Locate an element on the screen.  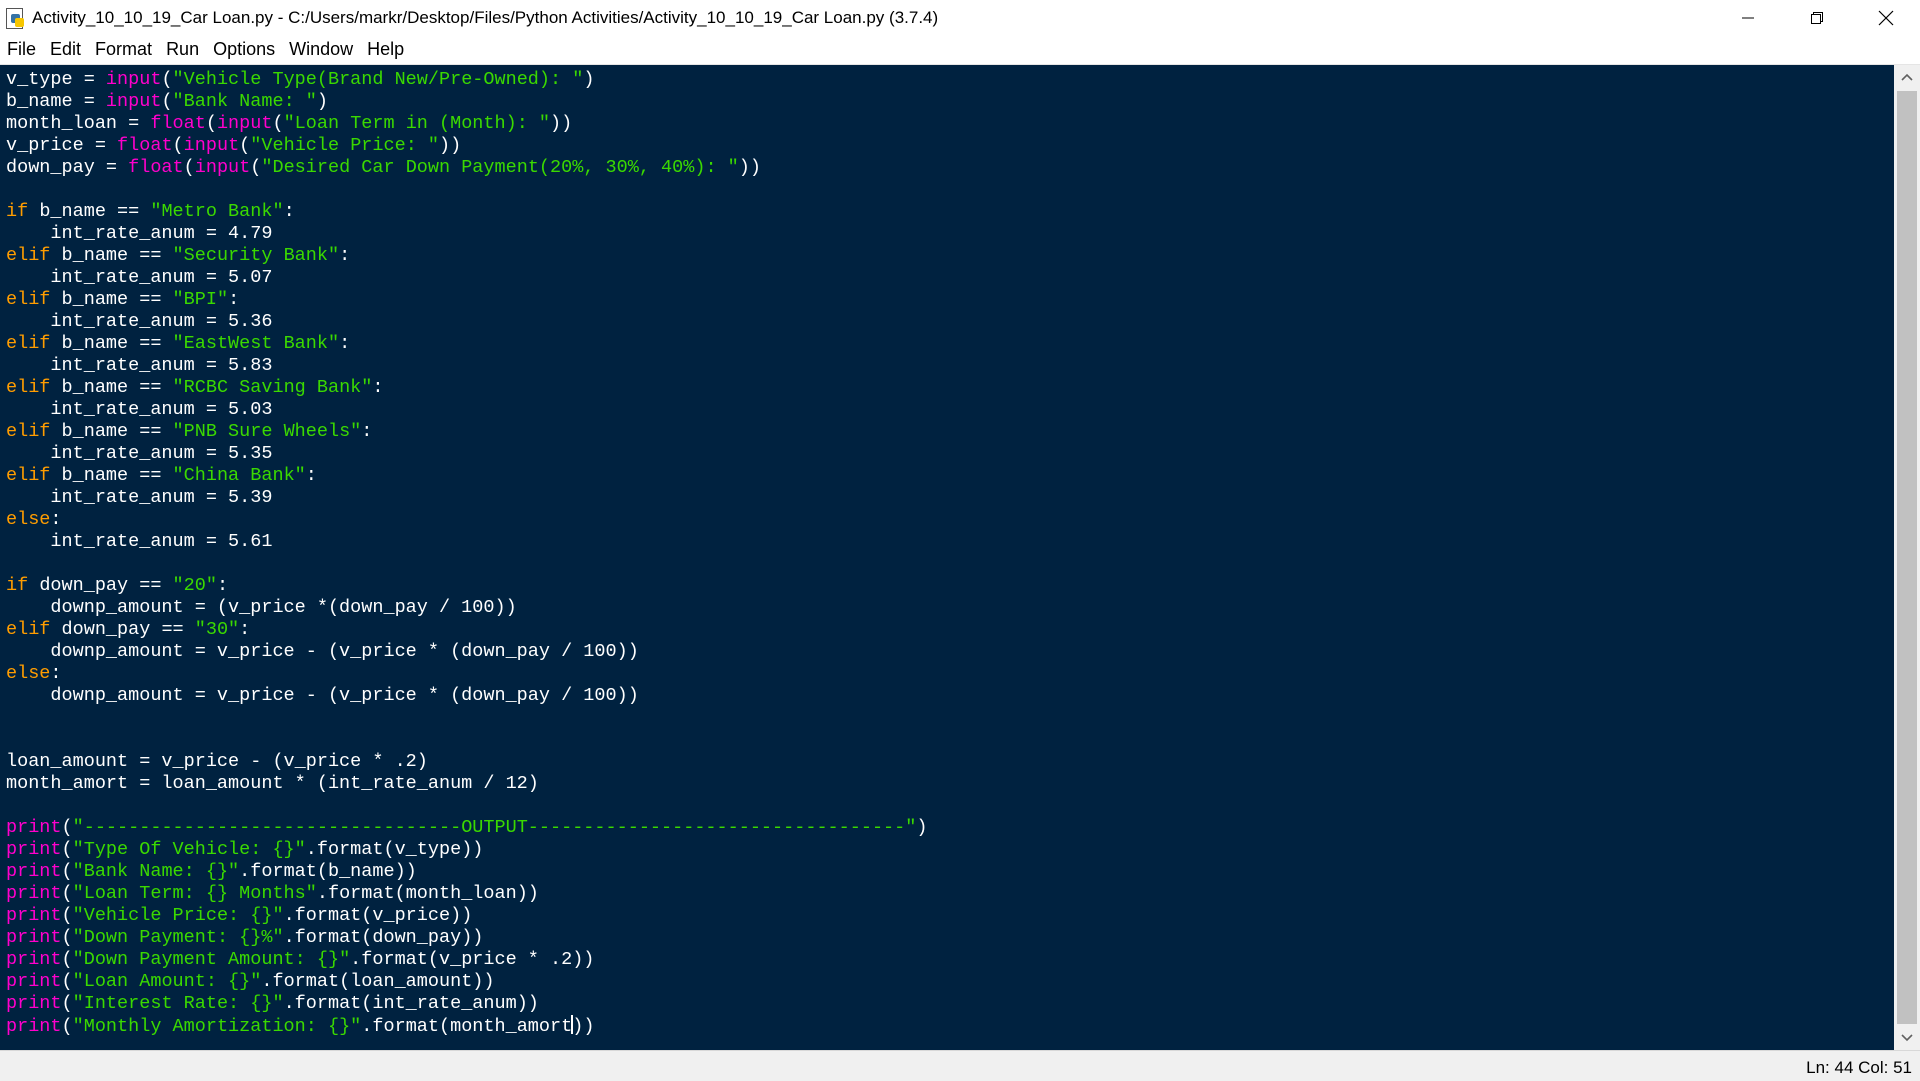
code-text-token: ) is located at coordinates (322, 101).